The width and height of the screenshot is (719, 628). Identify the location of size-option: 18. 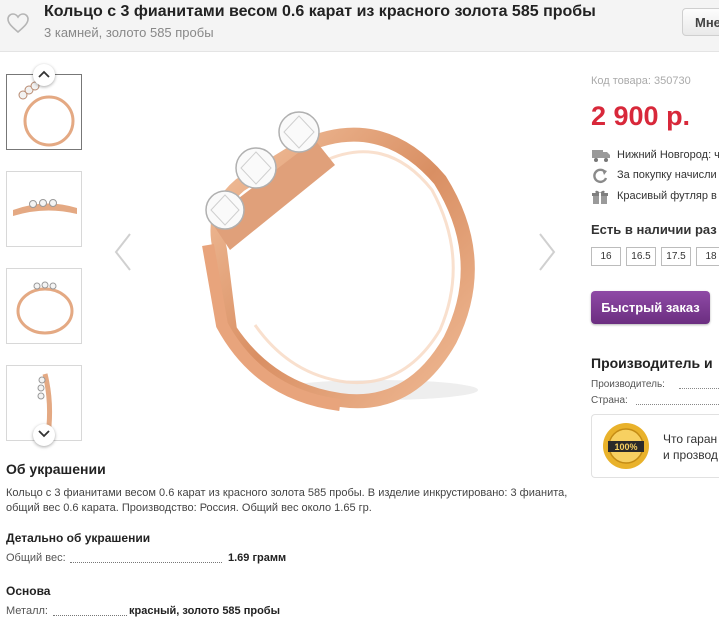
(707, 256).